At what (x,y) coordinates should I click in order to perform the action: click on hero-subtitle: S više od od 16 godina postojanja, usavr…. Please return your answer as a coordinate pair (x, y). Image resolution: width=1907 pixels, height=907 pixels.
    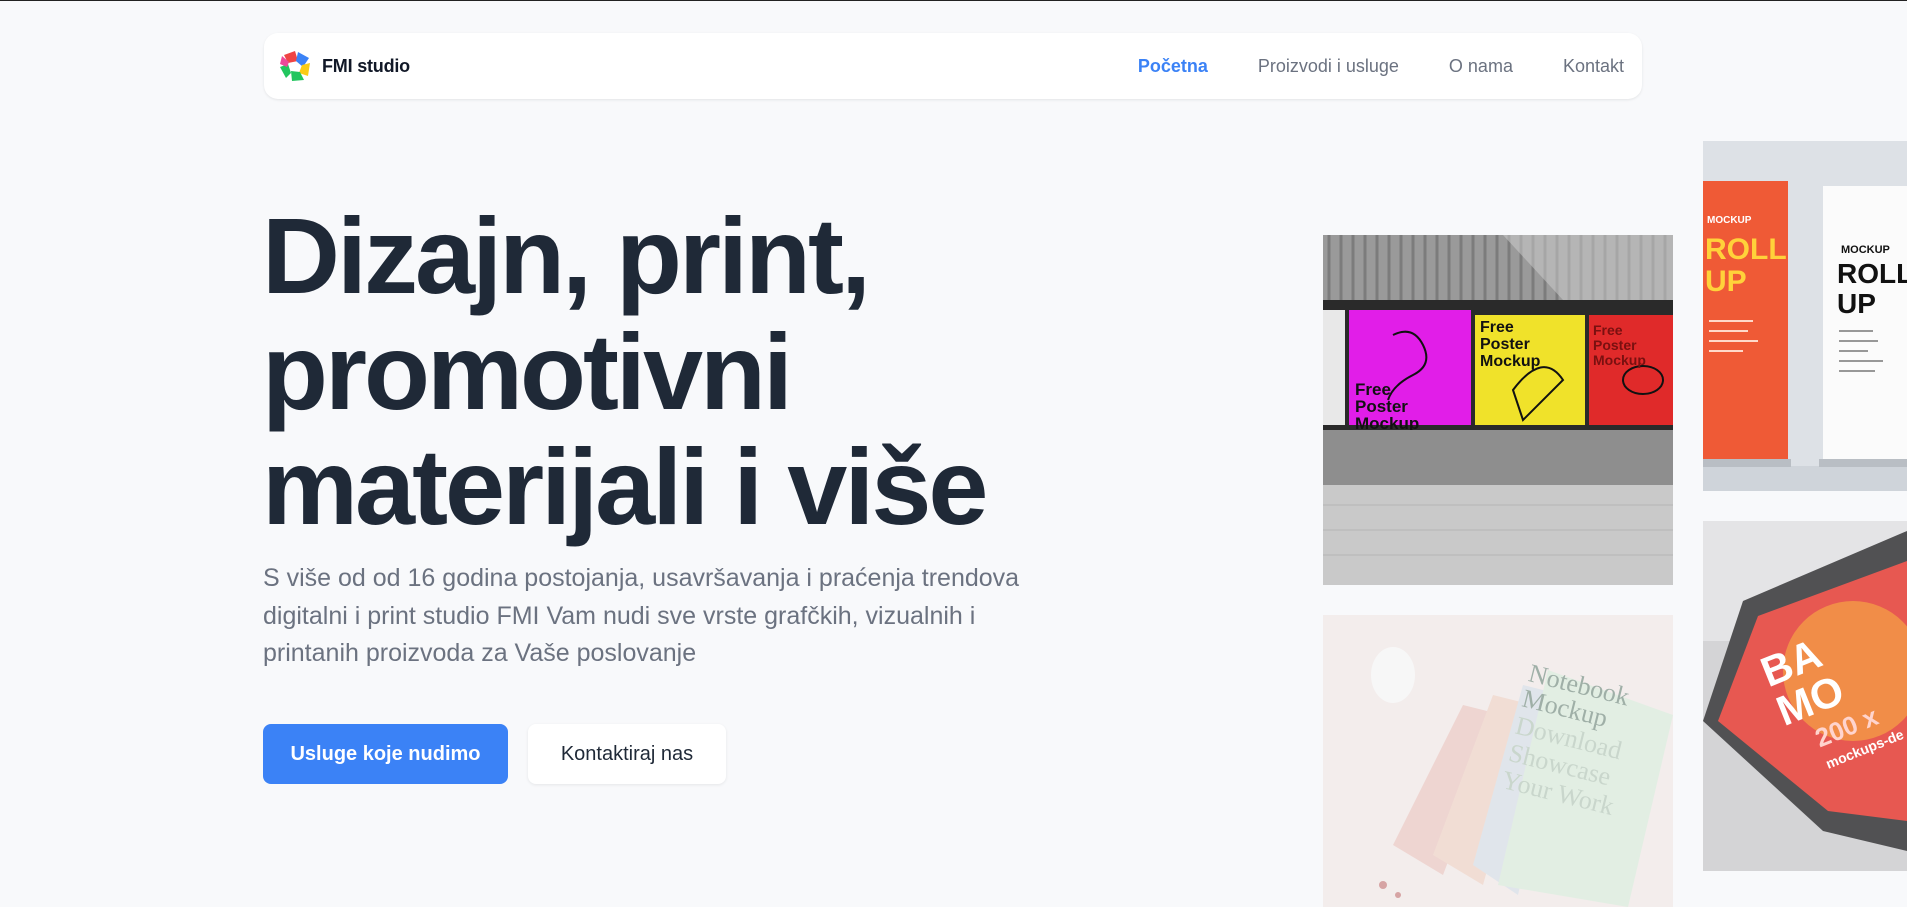
    Looking at the image, I should click on (641, 615).